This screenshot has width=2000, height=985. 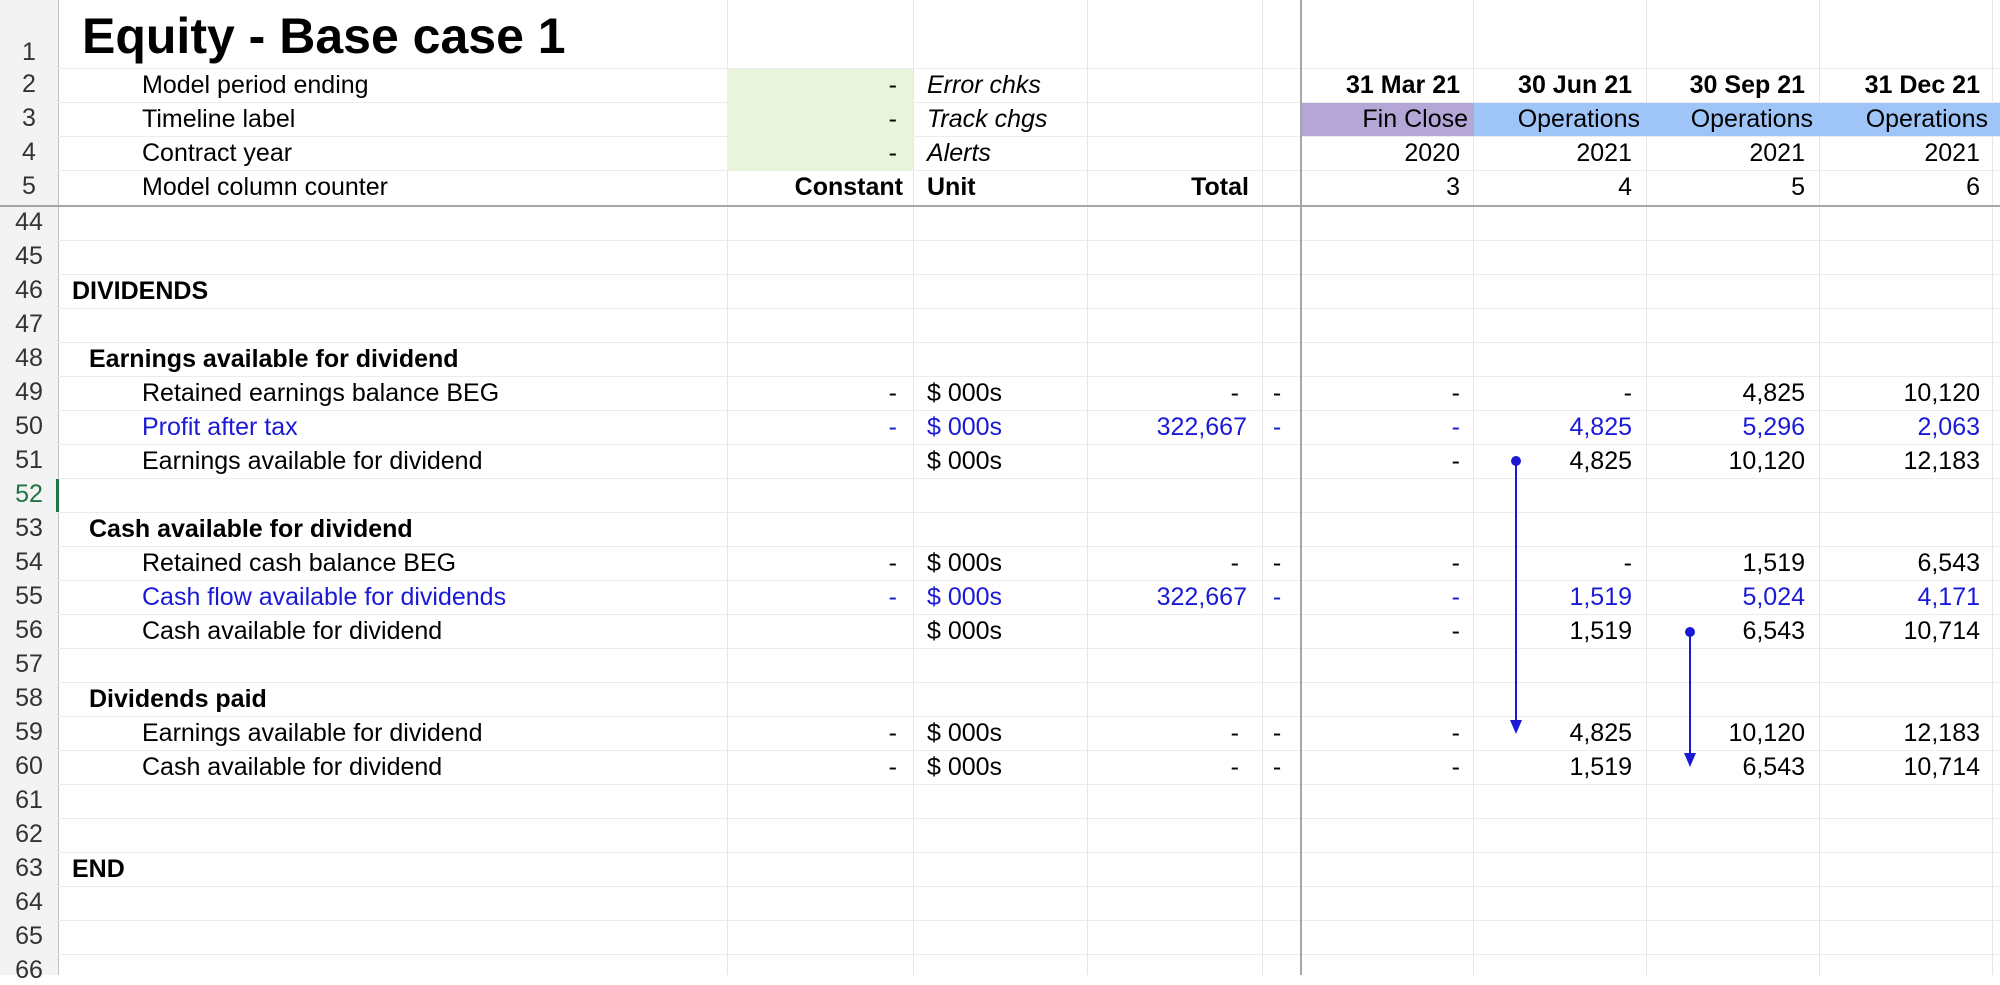 I want to click on row-number: 58, so click(x=29, y=698).